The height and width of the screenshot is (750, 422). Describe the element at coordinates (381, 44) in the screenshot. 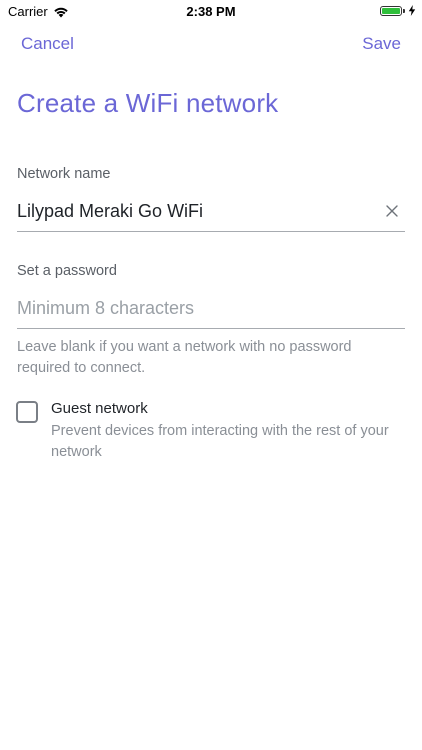

I see `save-button: Save` at that location.